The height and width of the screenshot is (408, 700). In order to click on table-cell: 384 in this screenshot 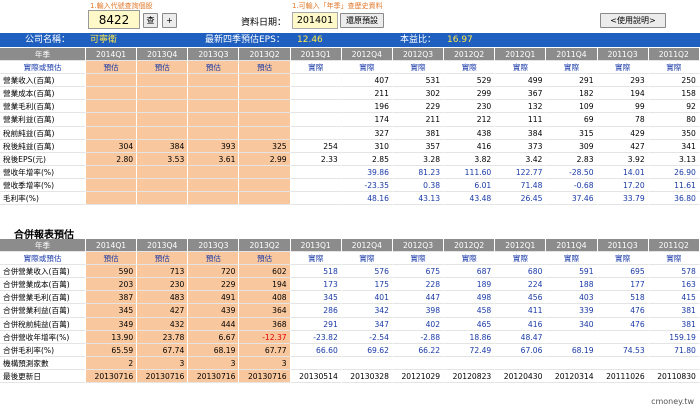, I will do `click(163, 146)`.